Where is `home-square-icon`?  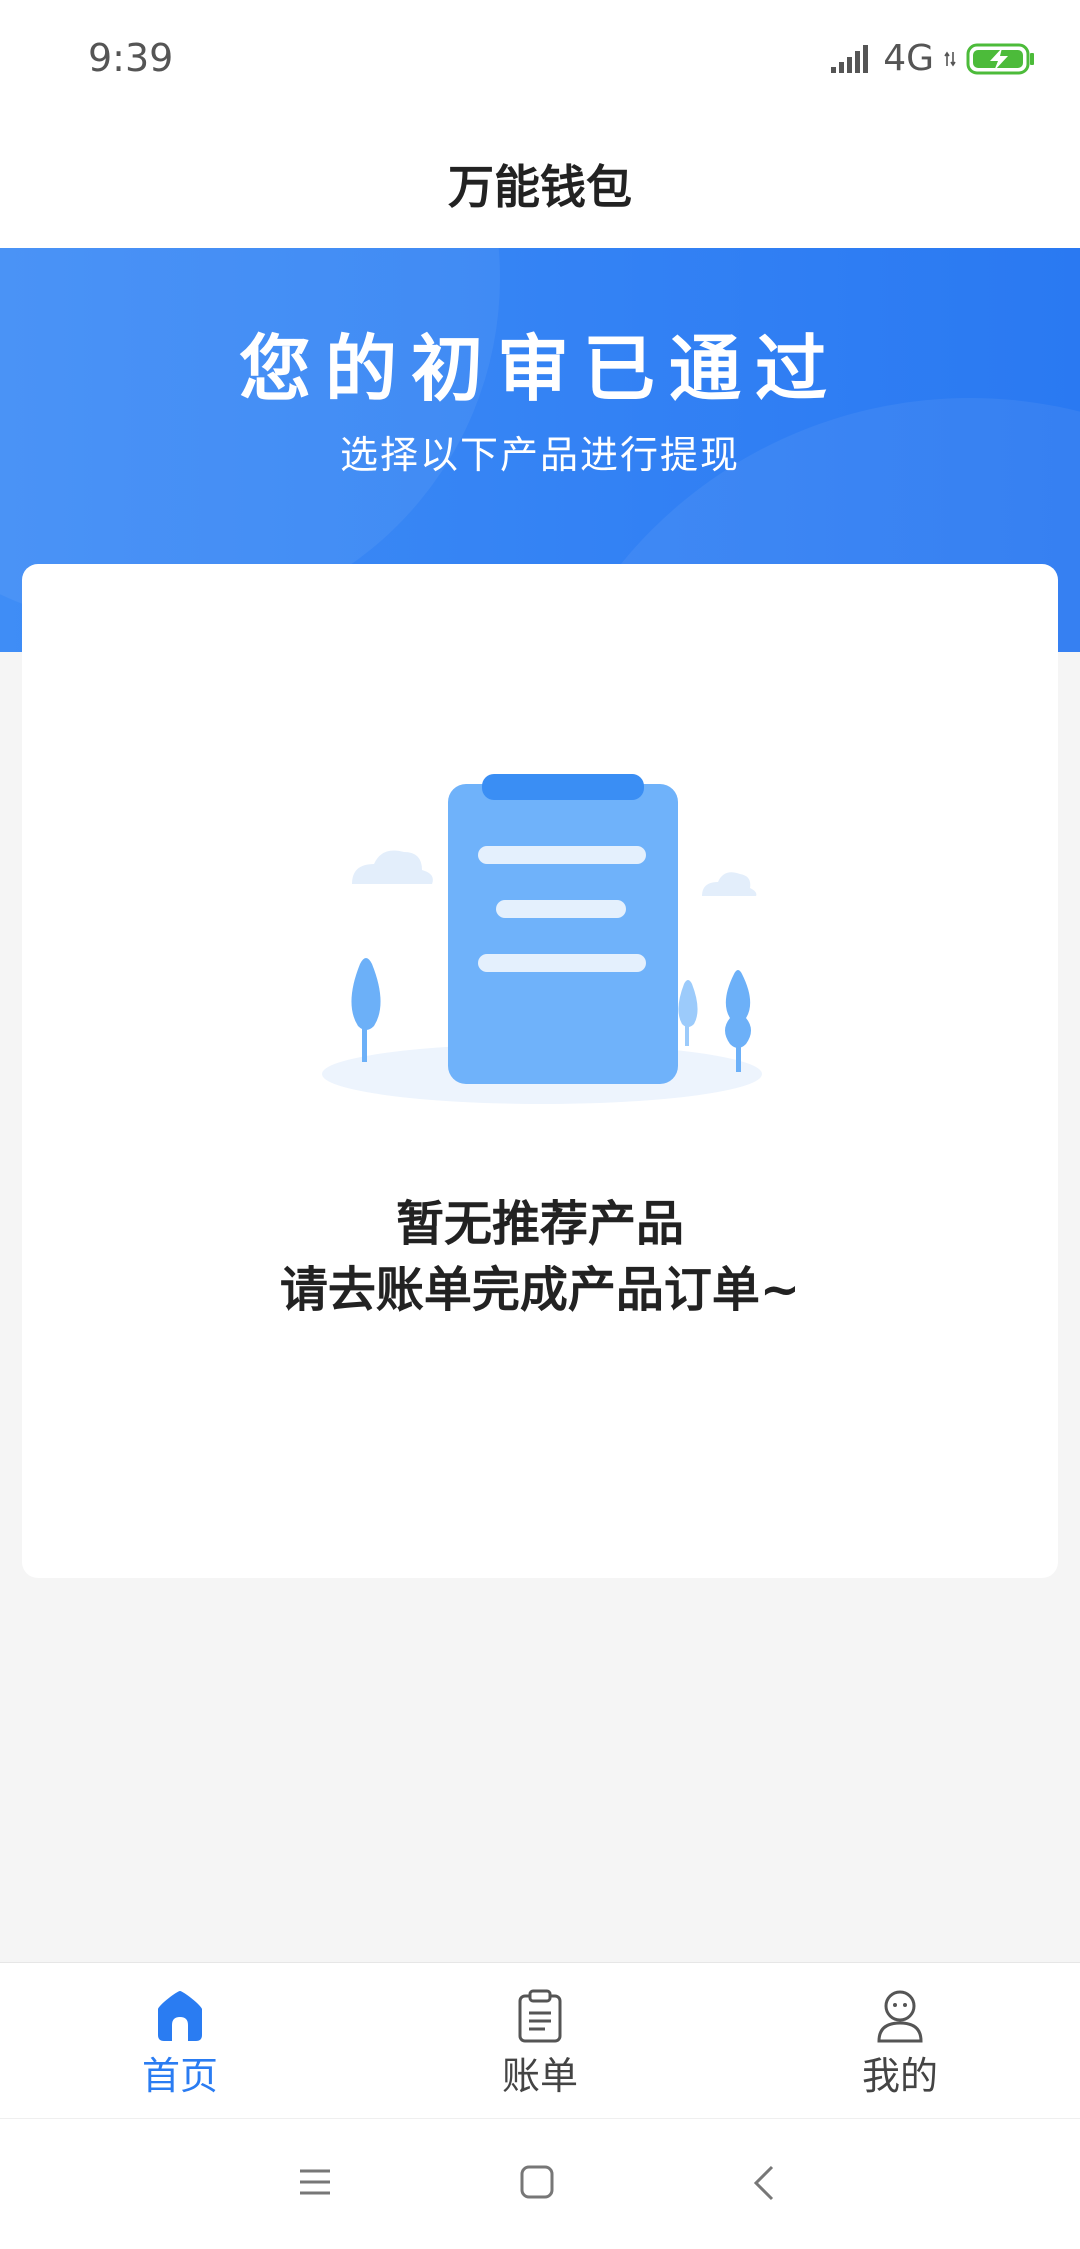
home-square-icon is located at coordinates (537, 2182).